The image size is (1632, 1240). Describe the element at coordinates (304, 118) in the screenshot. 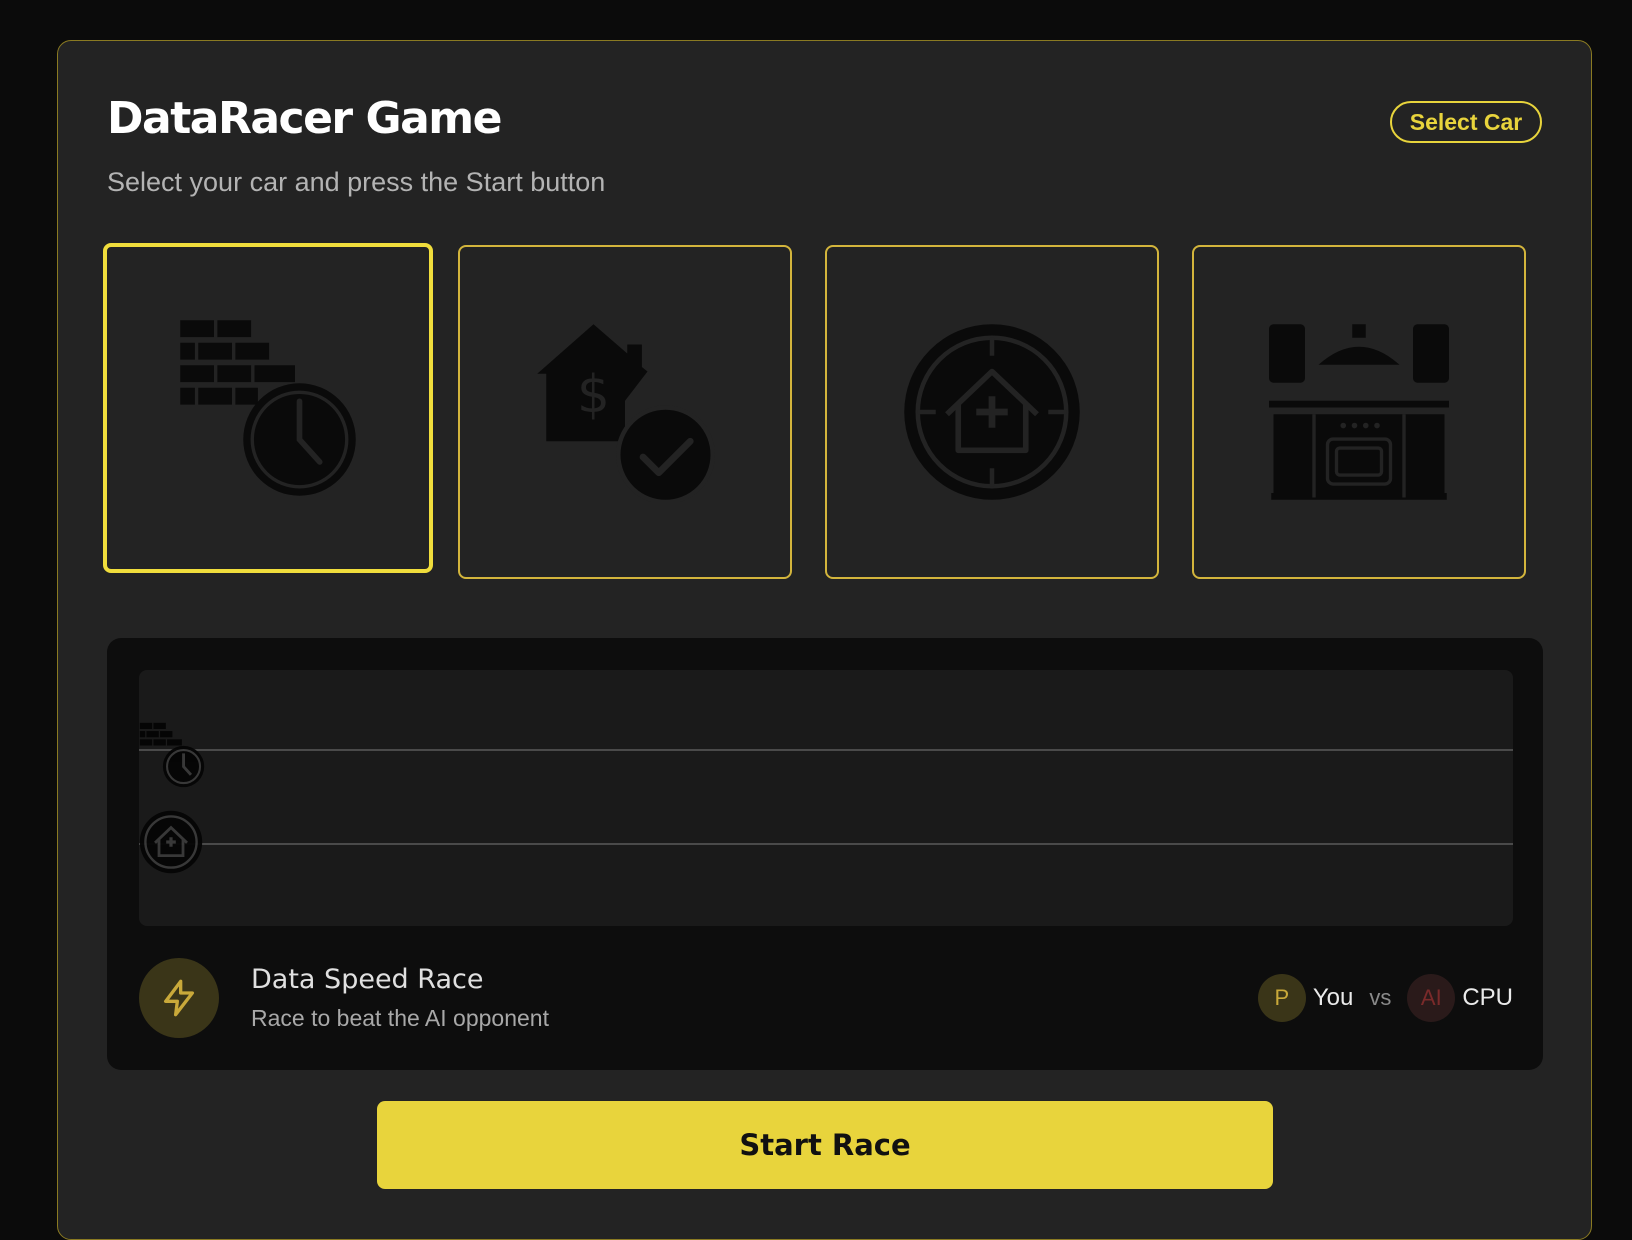

I see `page-title: DataRacer Game` at that location.